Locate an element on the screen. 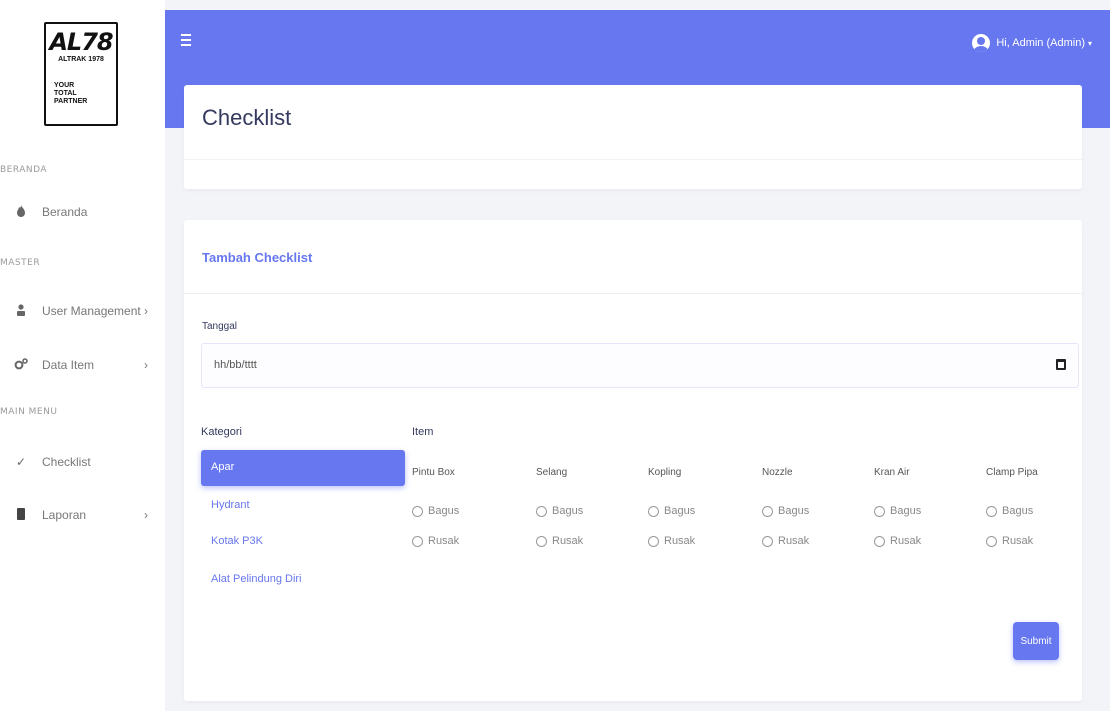 Image resolution: width=1110 pixels, height=711 pixels. category-apar: Apar is located at coordinates (303, 468).